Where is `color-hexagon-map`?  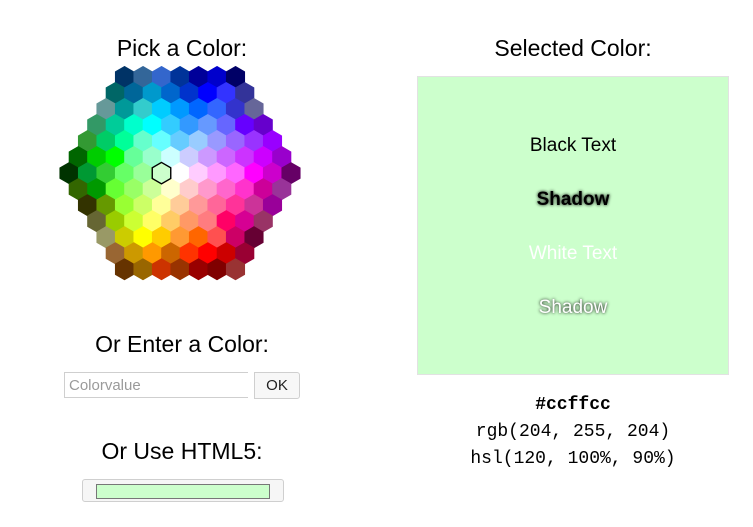 color-hexagon-map is located at coordinates (180, 175).